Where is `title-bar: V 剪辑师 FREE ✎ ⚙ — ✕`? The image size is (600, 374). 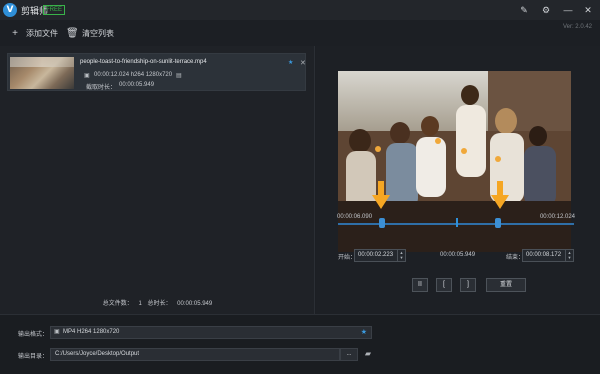
title-bar: V 剪辑师 FREE ✎ ⚙ — ✕ is located at coordinates (300, 10).